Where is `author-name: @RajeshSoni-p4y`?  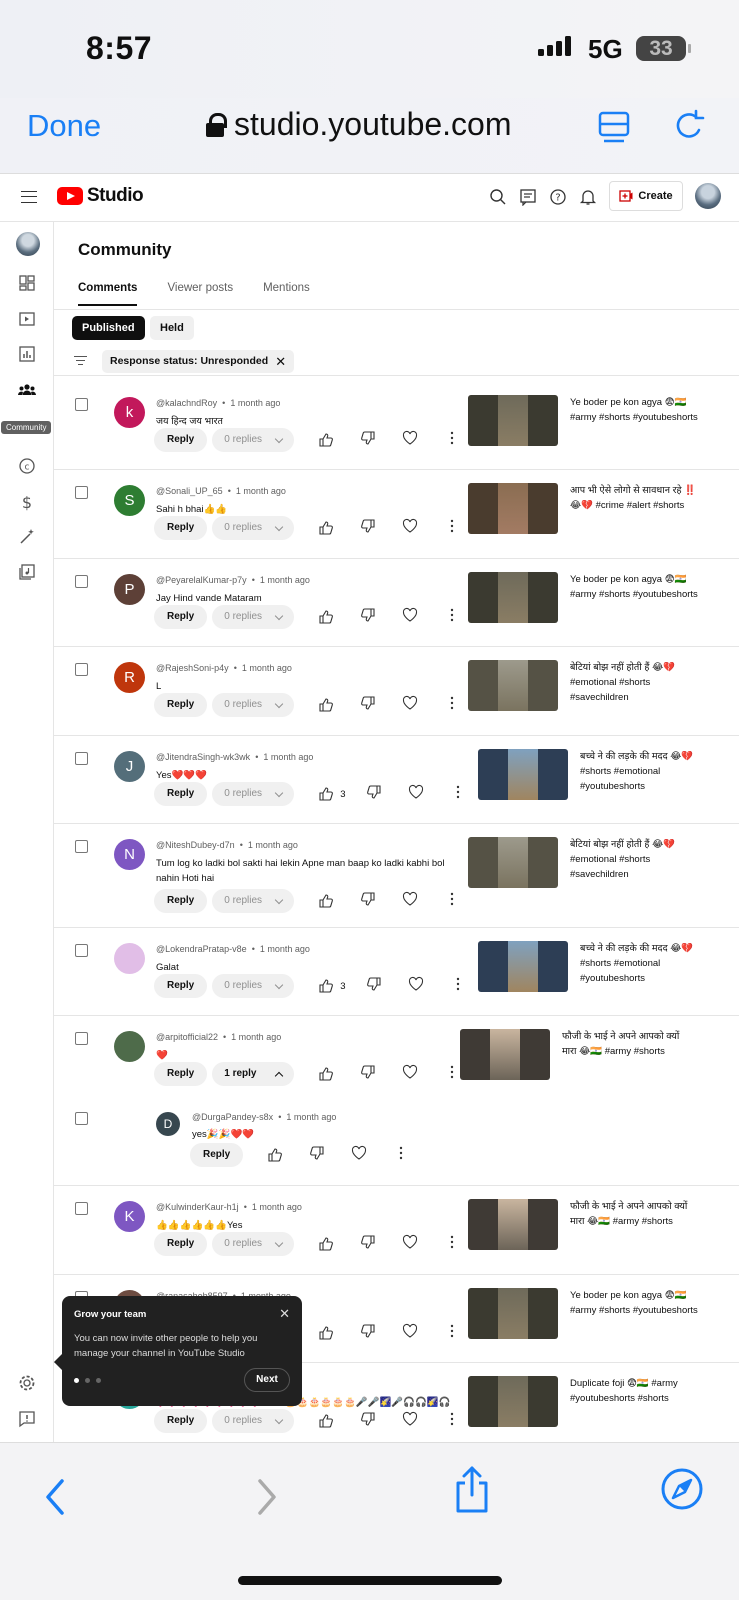 author-name: @RajeshSoni-p4y is located at coordinates (192, 668).